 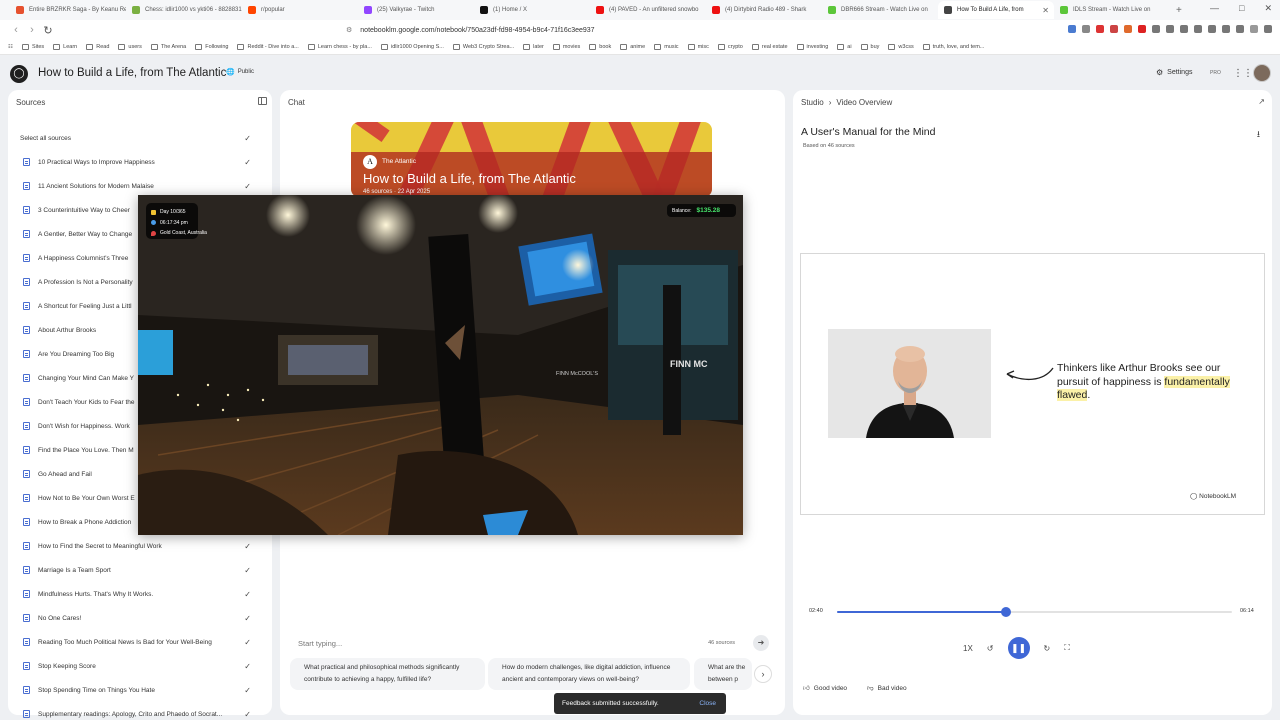 What do you see at coordinates (140, 138) in the screenshot?
I see `select-all-sources: Select all sources ✓` at bounding box center [140, 138].